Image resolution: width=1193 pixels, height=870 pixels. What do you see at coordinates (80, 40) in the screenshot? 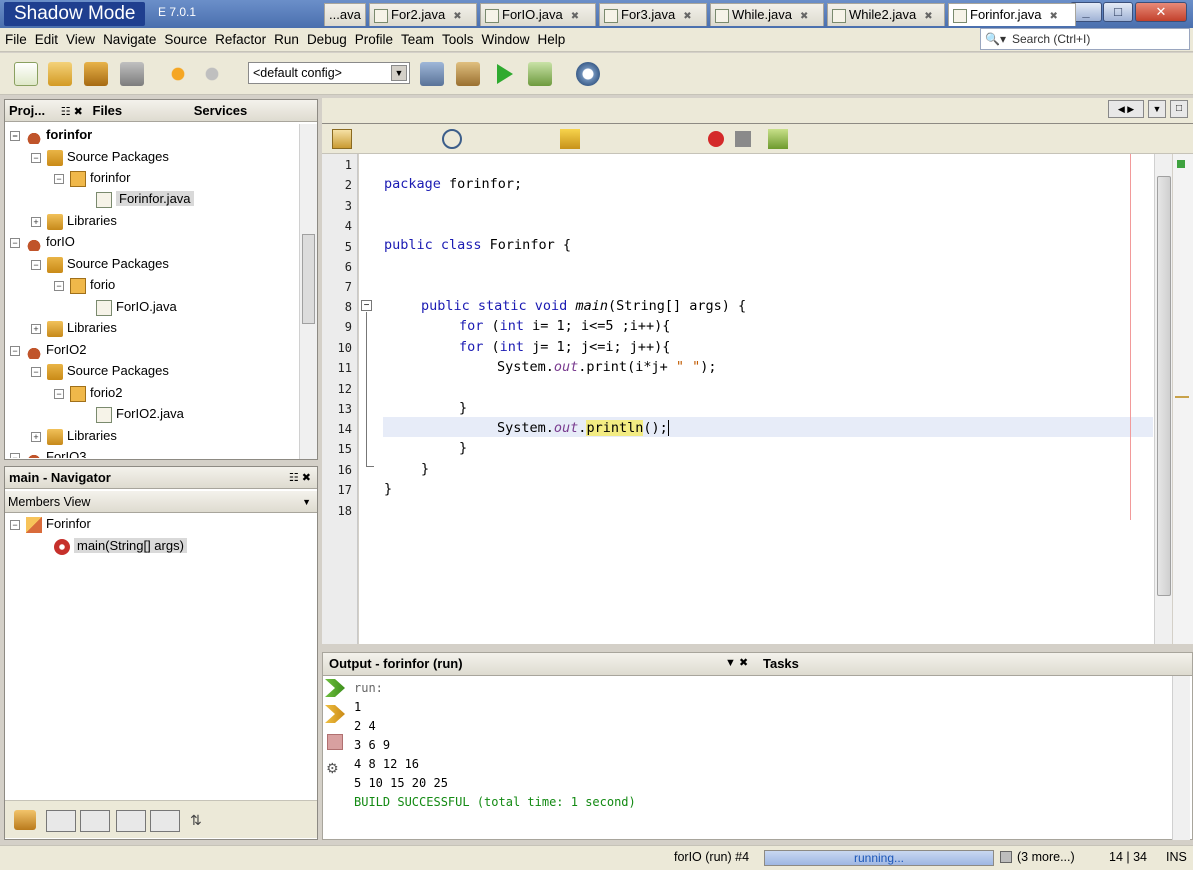
I see `menu-view: View` at bounding box center [80, 40].